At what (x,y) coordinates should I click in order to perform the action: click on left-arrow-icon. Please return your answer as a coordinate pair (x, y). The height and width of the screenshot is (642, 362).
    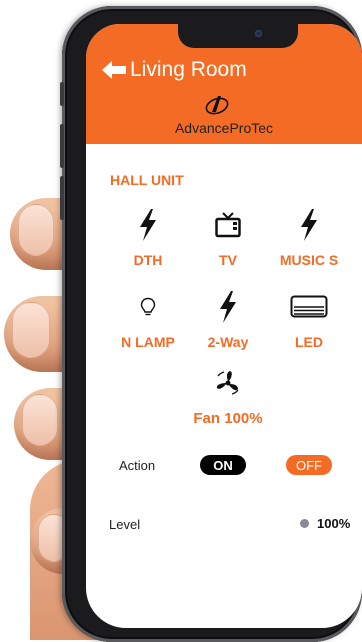
    Looking at the image, I should click on (114, 70).